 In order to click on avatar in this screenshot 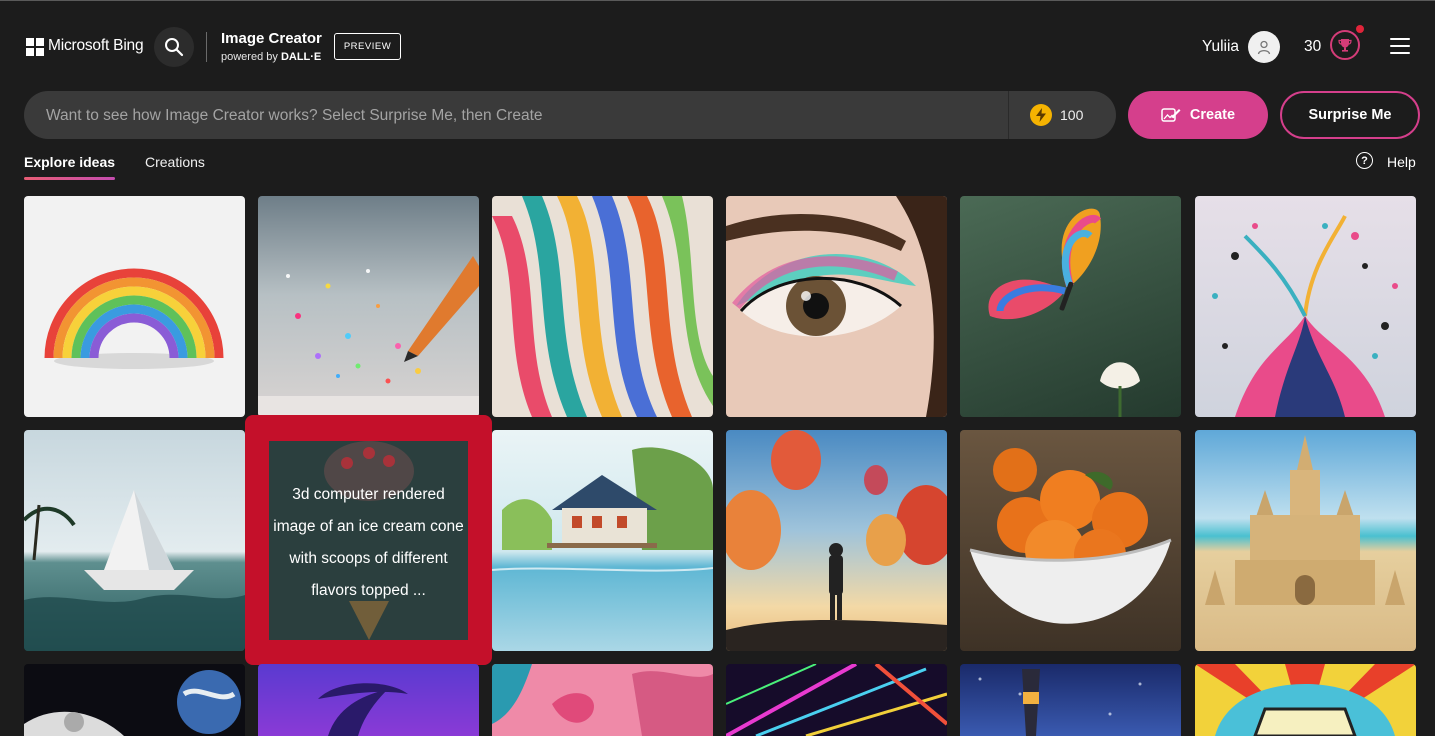, I will do `click(1264, 47)`.